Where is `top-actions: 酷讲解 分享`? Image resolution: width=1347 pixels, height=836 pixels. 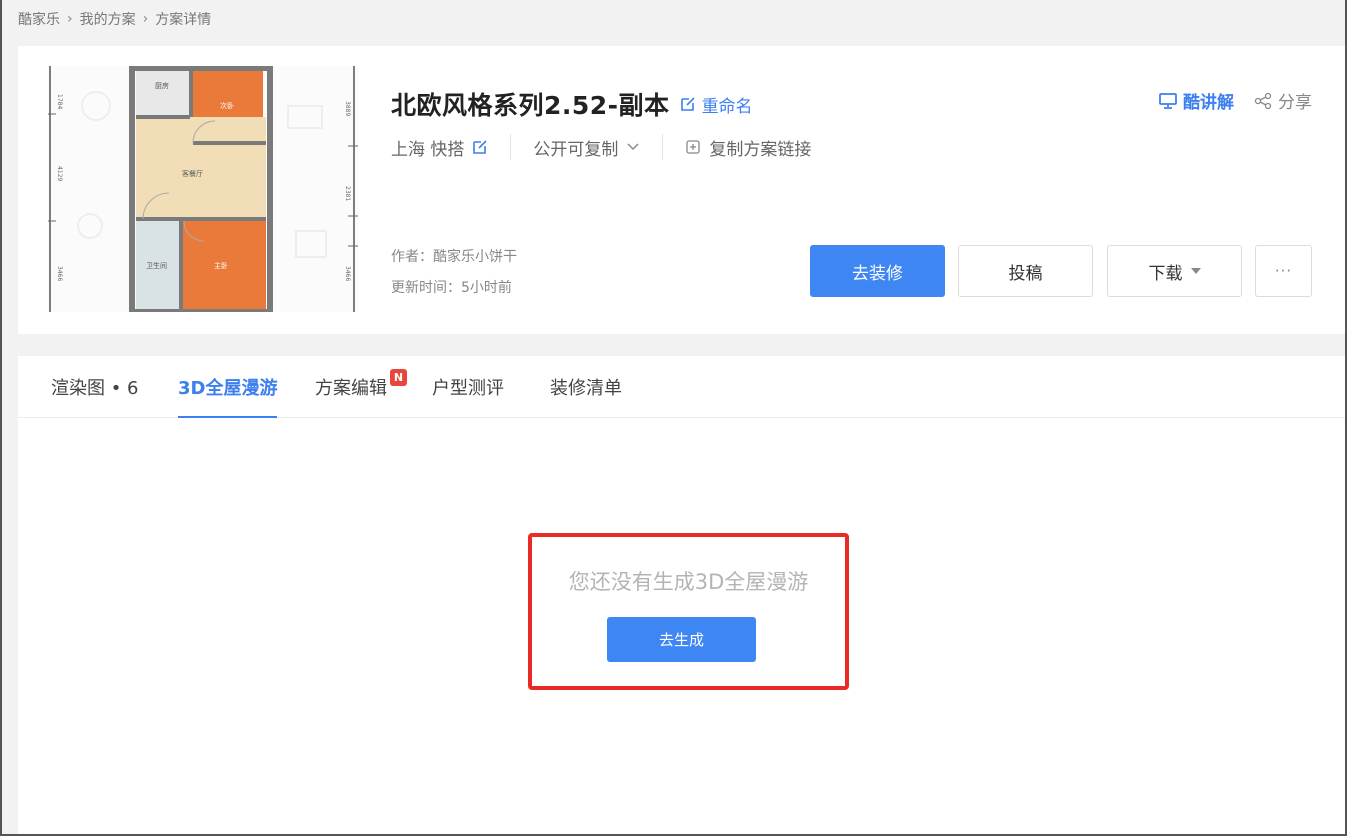
top-actions: 酷讲解 分享 is located at coordinates (1235, 100).